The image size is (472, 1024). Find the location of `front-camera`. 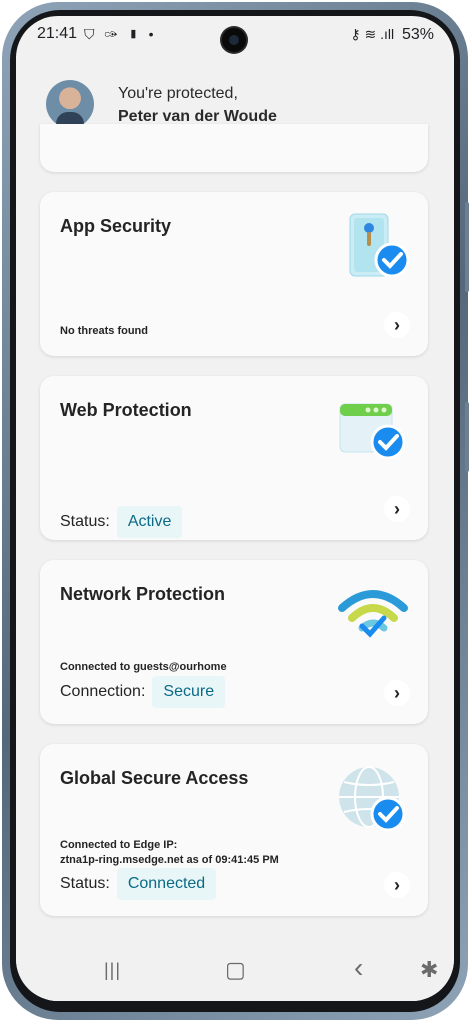

front-camera is located at coordinates (234, 40).